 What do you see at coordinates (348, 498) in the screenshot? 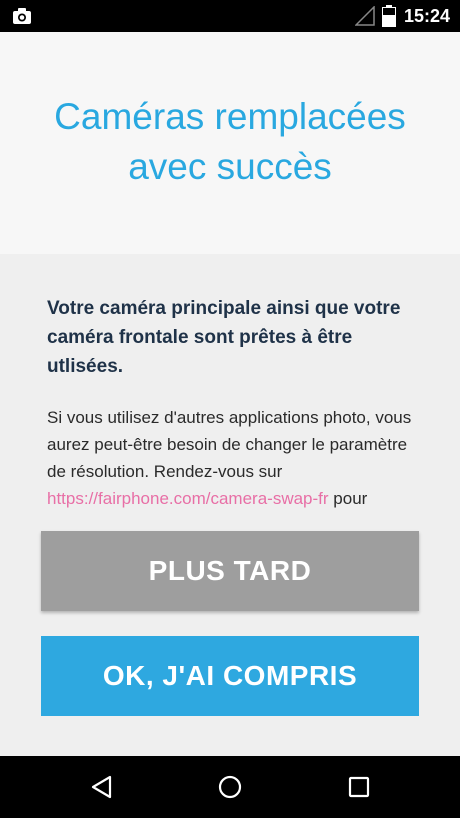
I see `body-text-end: pour` at bounding box center [348, 498].